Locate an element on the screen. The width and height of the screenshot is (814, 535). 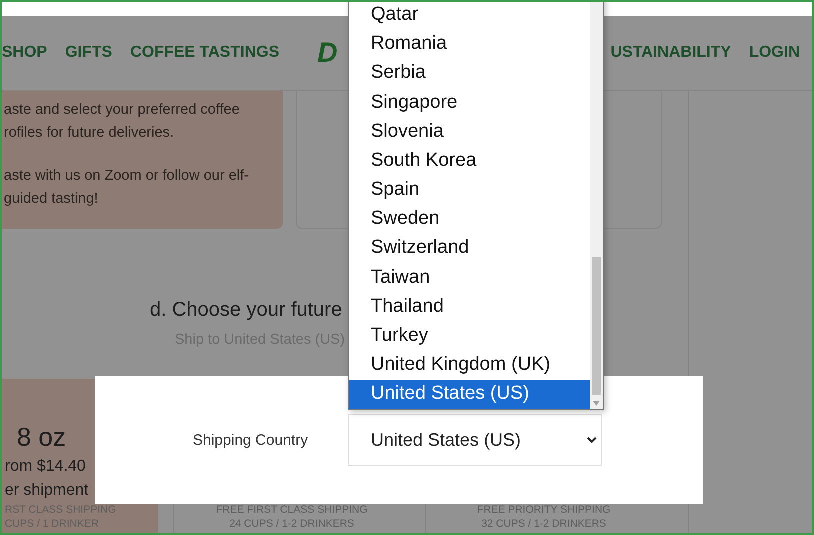
info-text: aste with us on Zoom or follow our elf-guided tasting! is located at coordinates (127, 188).